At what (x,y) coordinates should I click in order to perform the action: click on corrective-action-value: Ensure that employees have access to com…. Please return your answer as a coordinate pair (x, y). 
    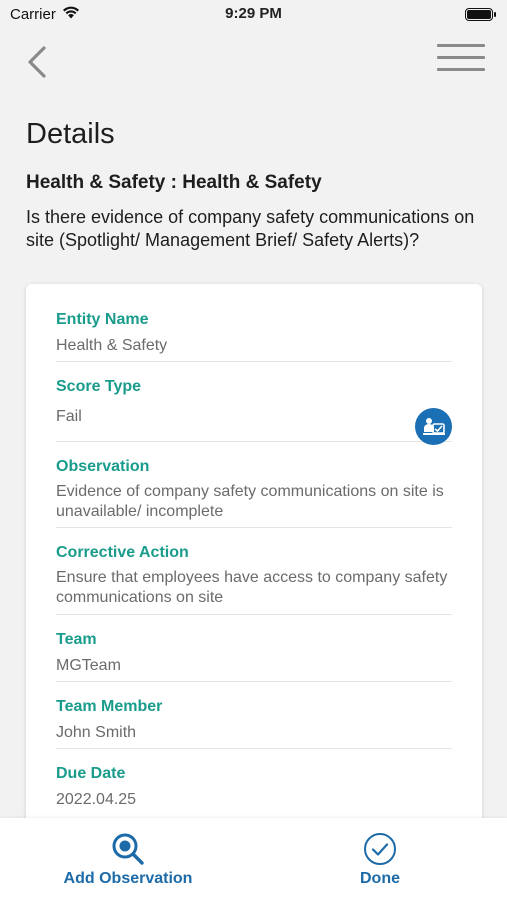
    Looking at the image, I should click on (252, 587).